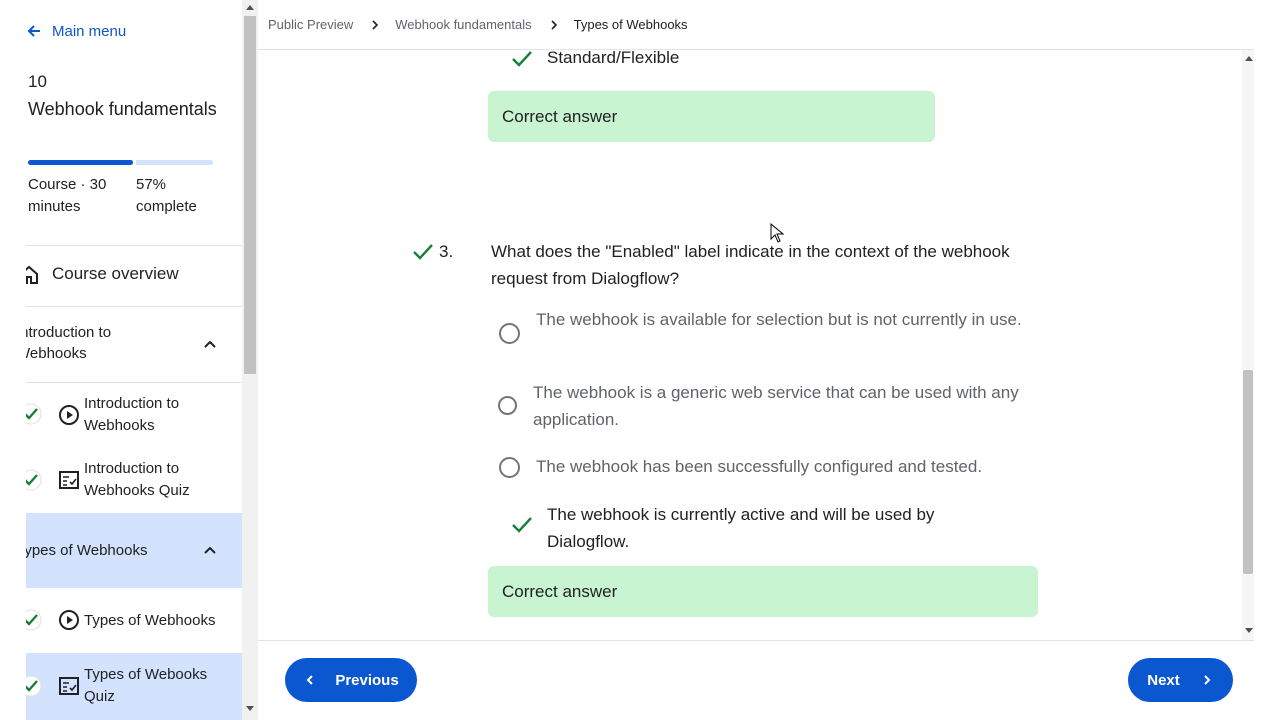 This screenshot has width=1280, height=720. I want to click on course-number: 10, so click(37, 81).